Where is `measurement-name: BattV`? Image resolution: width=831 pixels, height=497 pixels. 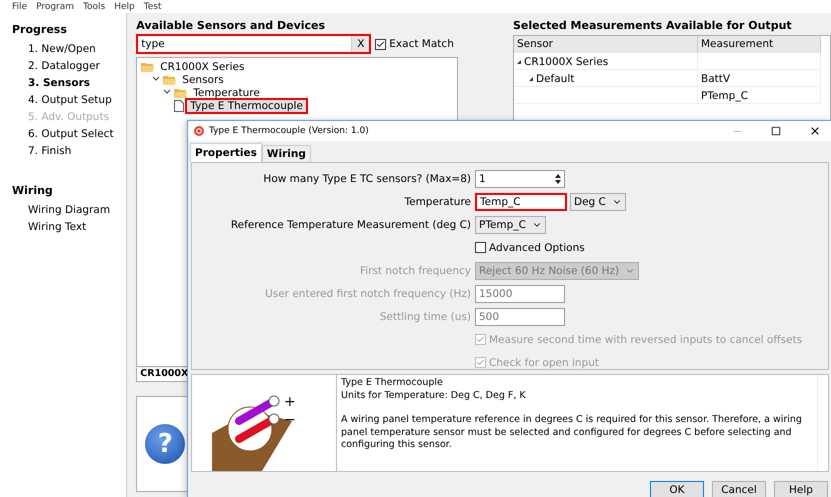 measurement-name: BattV is located at coordinates (715, 79).